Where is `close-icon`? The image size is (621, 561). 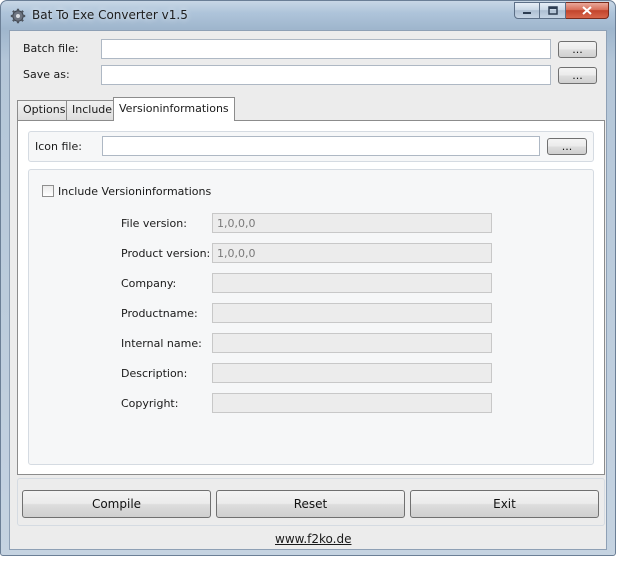 close-icon is located at coordinates (587, 10).